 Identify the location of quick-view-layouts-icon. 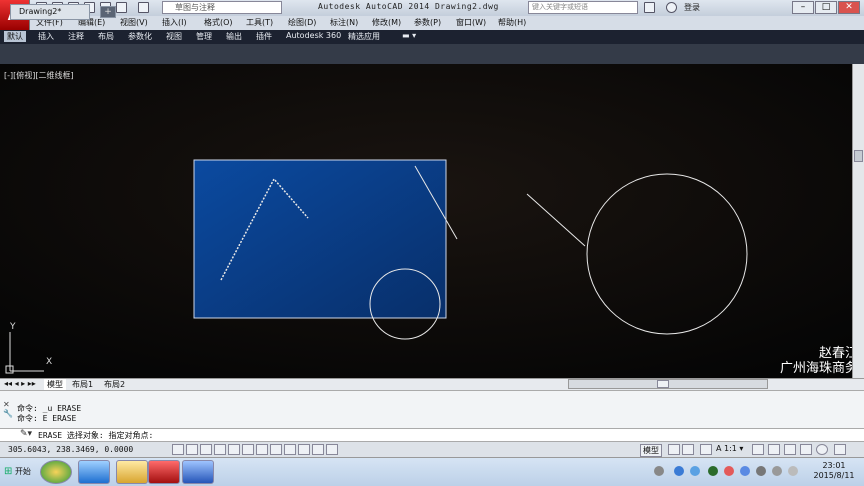
(674, 449).